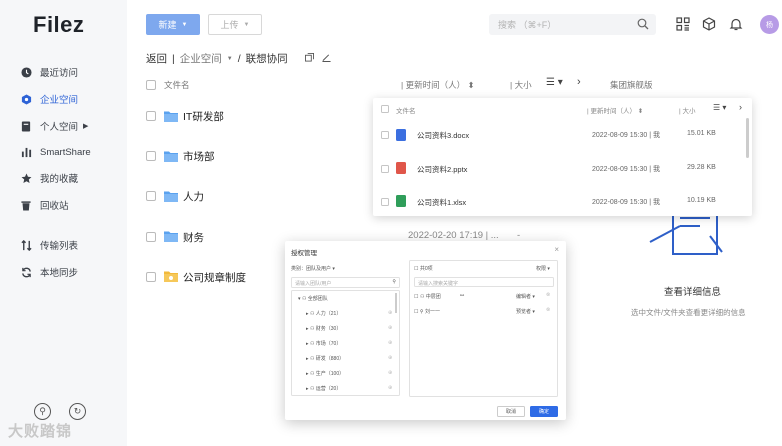  What do you see at coordinates (59, 246) in the screenshot?
I see `sidebar-item-label: 传输列表` at bounding box center [59, 246].